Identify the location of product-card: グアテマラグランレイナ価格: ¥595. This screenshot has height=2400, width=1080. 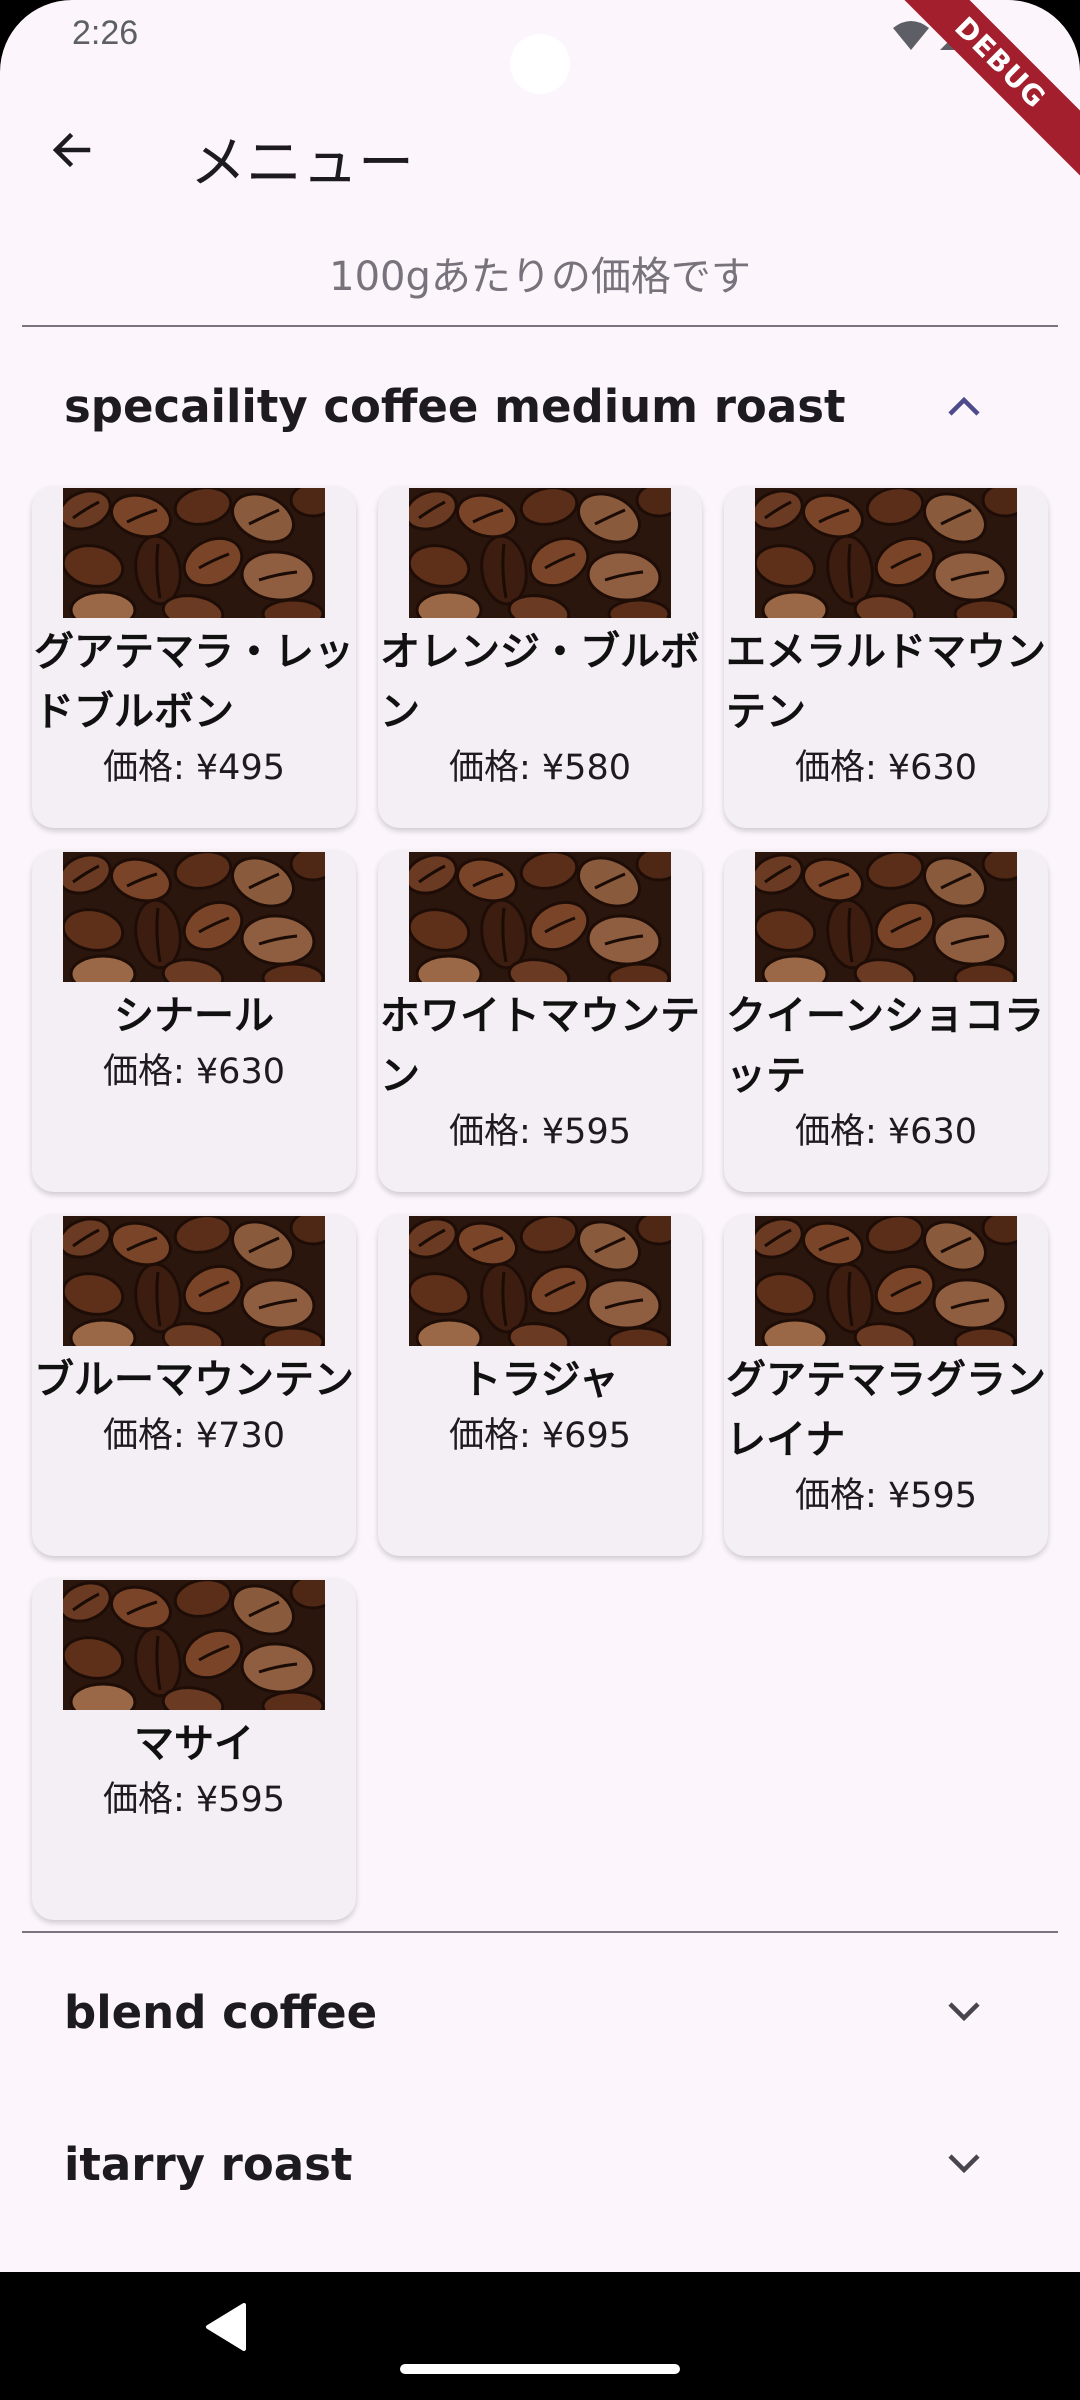
(886, 1385).